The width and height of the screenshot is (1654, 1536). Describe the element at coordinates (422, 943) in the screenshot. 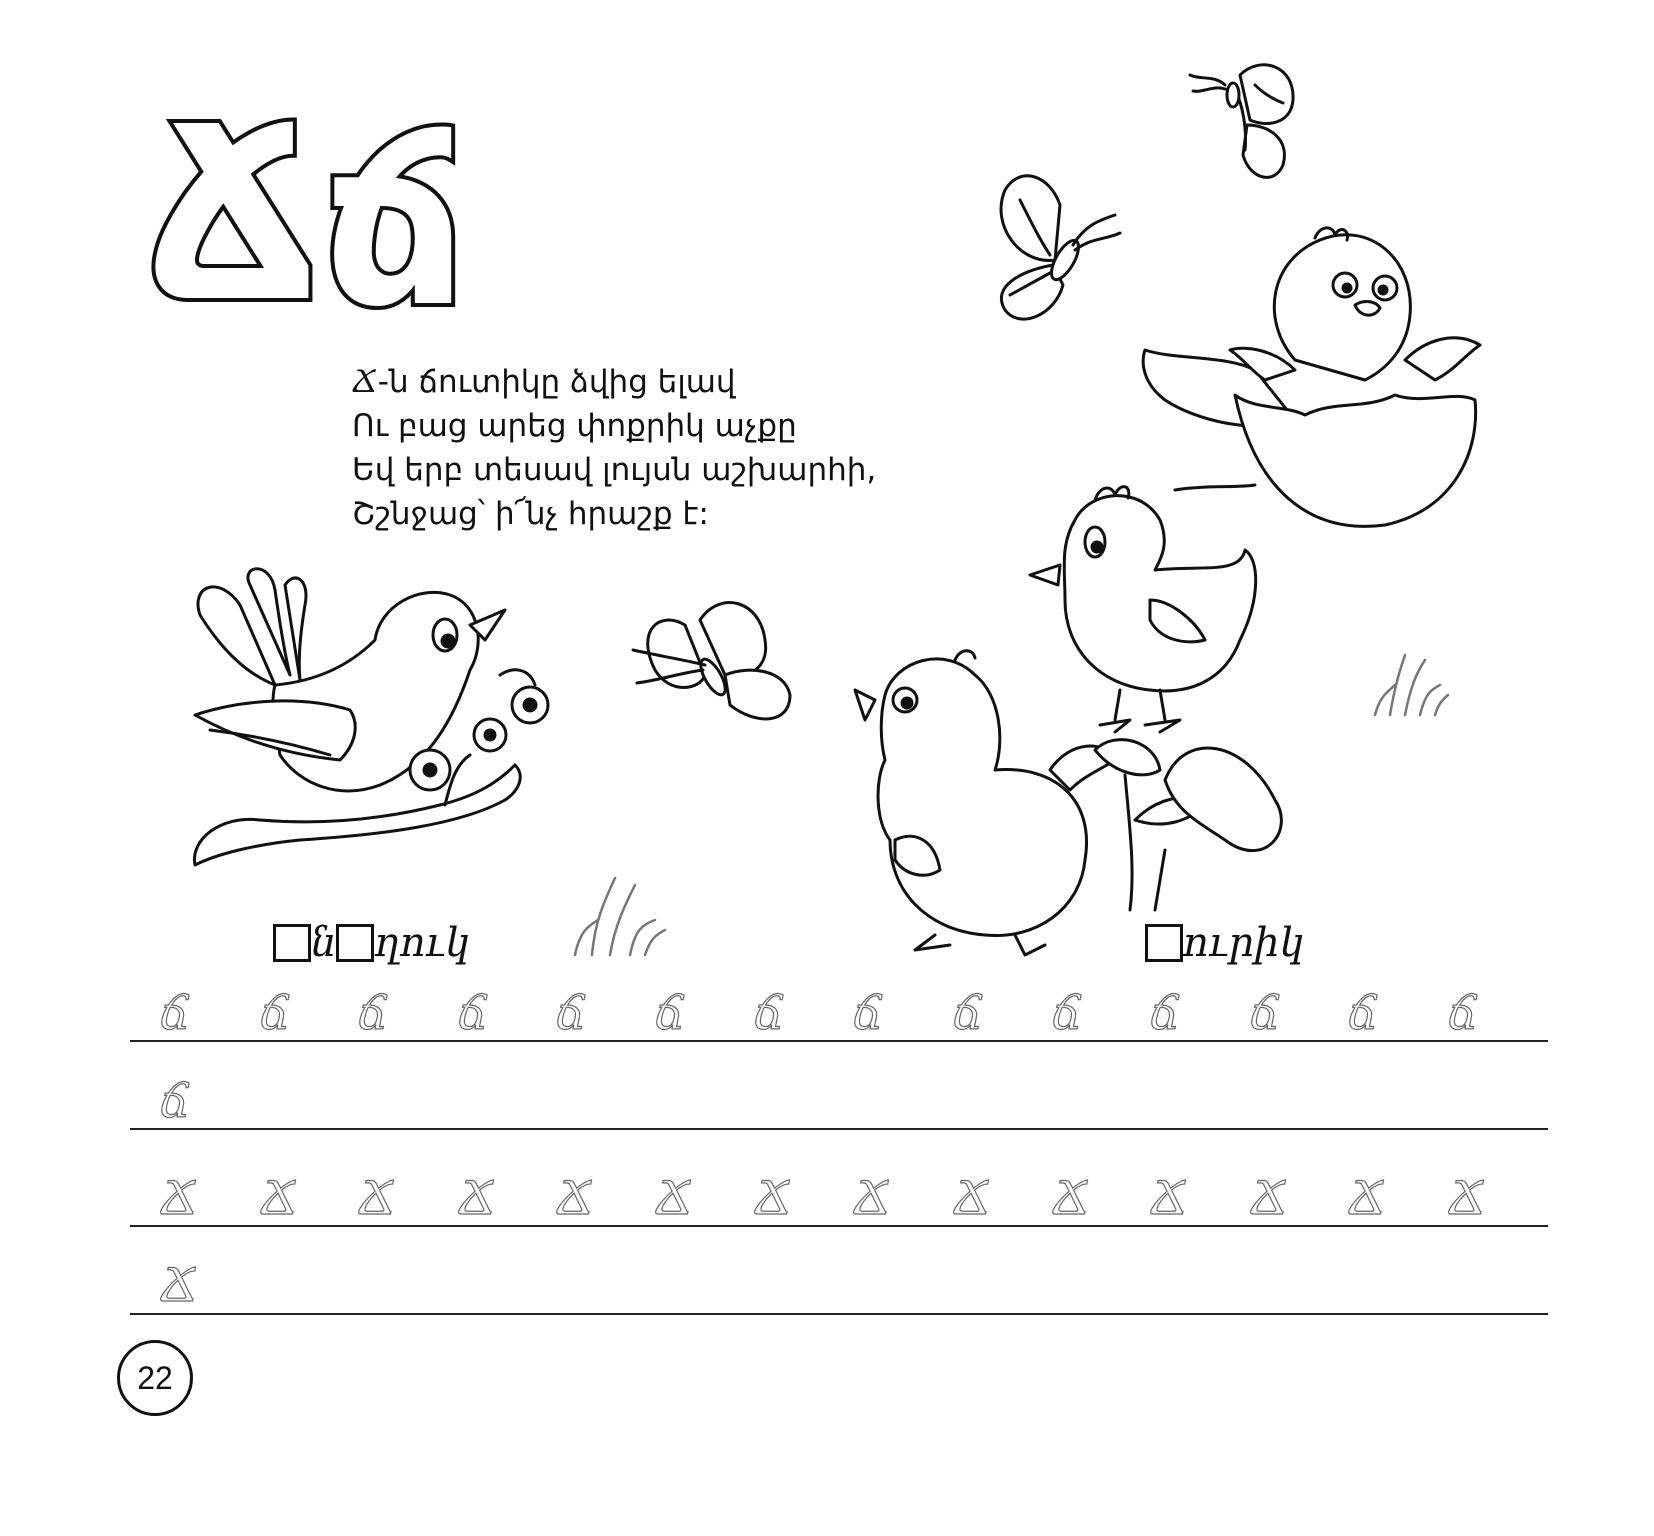

I see `word-part: ղուկ` at that location.